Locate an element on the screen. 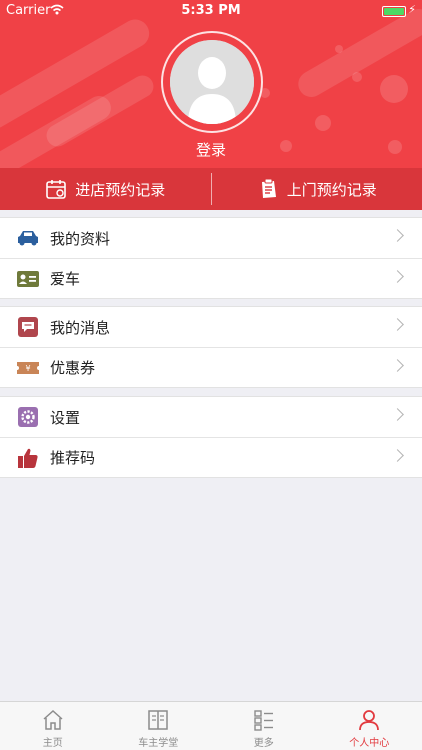  default-user-icon is located at coordinates (212, 82).